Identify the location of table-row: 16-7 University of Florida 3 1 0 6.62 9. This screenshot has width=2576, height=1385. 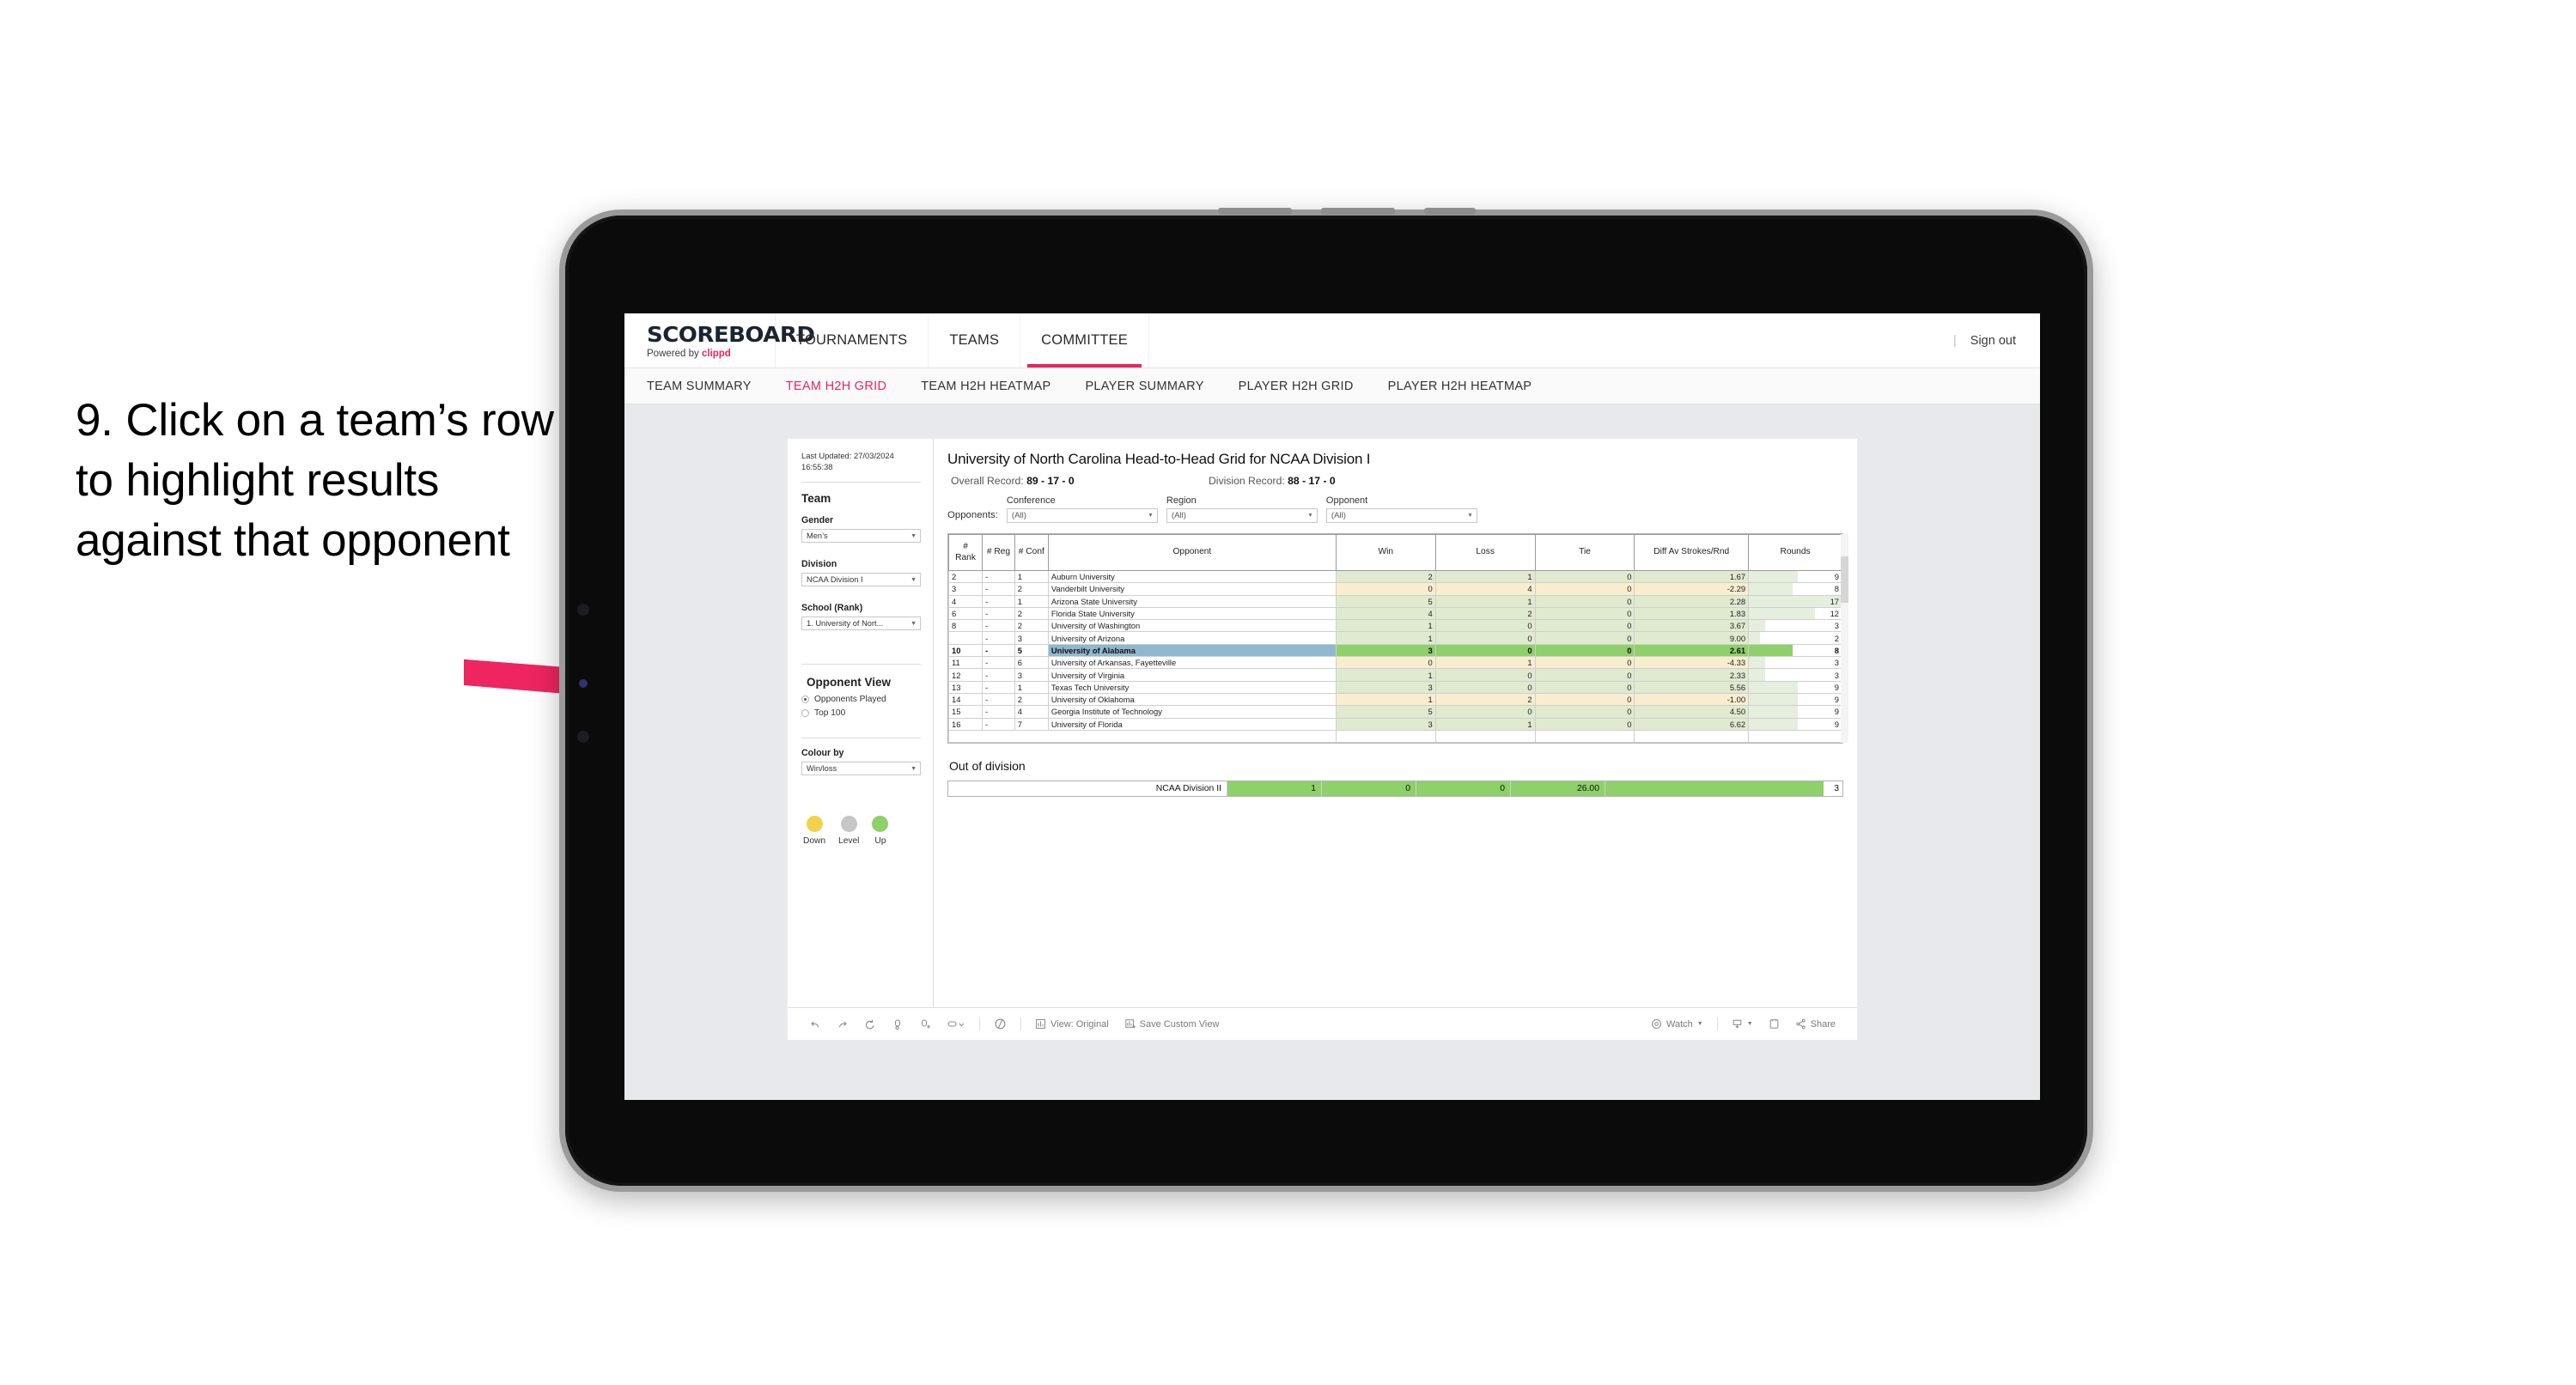
(1394, 724).